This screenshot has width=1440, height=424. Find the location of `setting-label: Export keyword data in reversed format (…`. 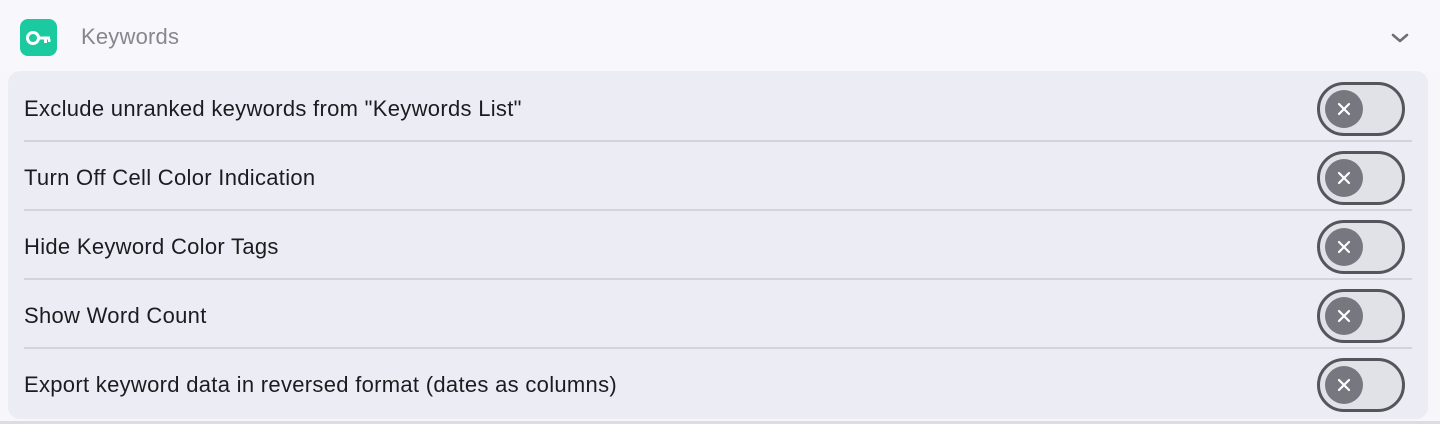

setting-label: Export keyword data in reversed format (… is located at coordinates (321, 384).